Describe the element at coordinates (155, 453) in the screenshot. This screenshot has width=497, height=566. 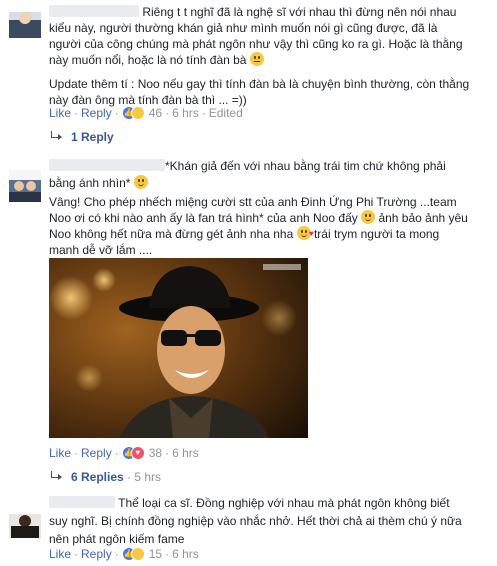
I see `reaction-count: 38` at that location.